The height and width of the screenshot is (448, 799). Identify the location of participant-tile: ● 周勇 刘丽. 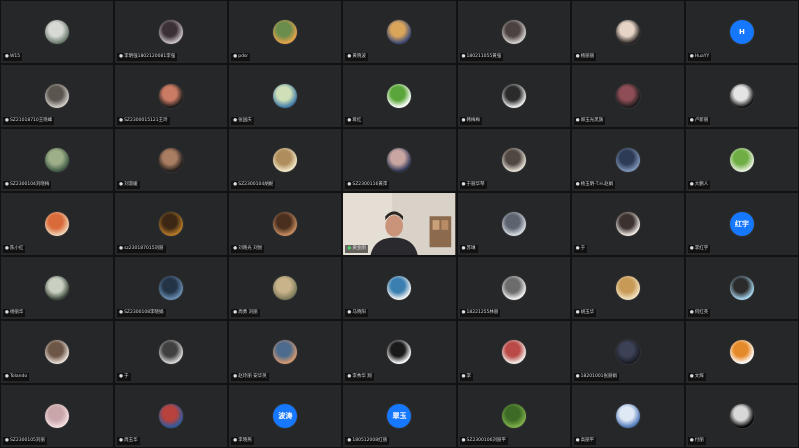
(285, 288).